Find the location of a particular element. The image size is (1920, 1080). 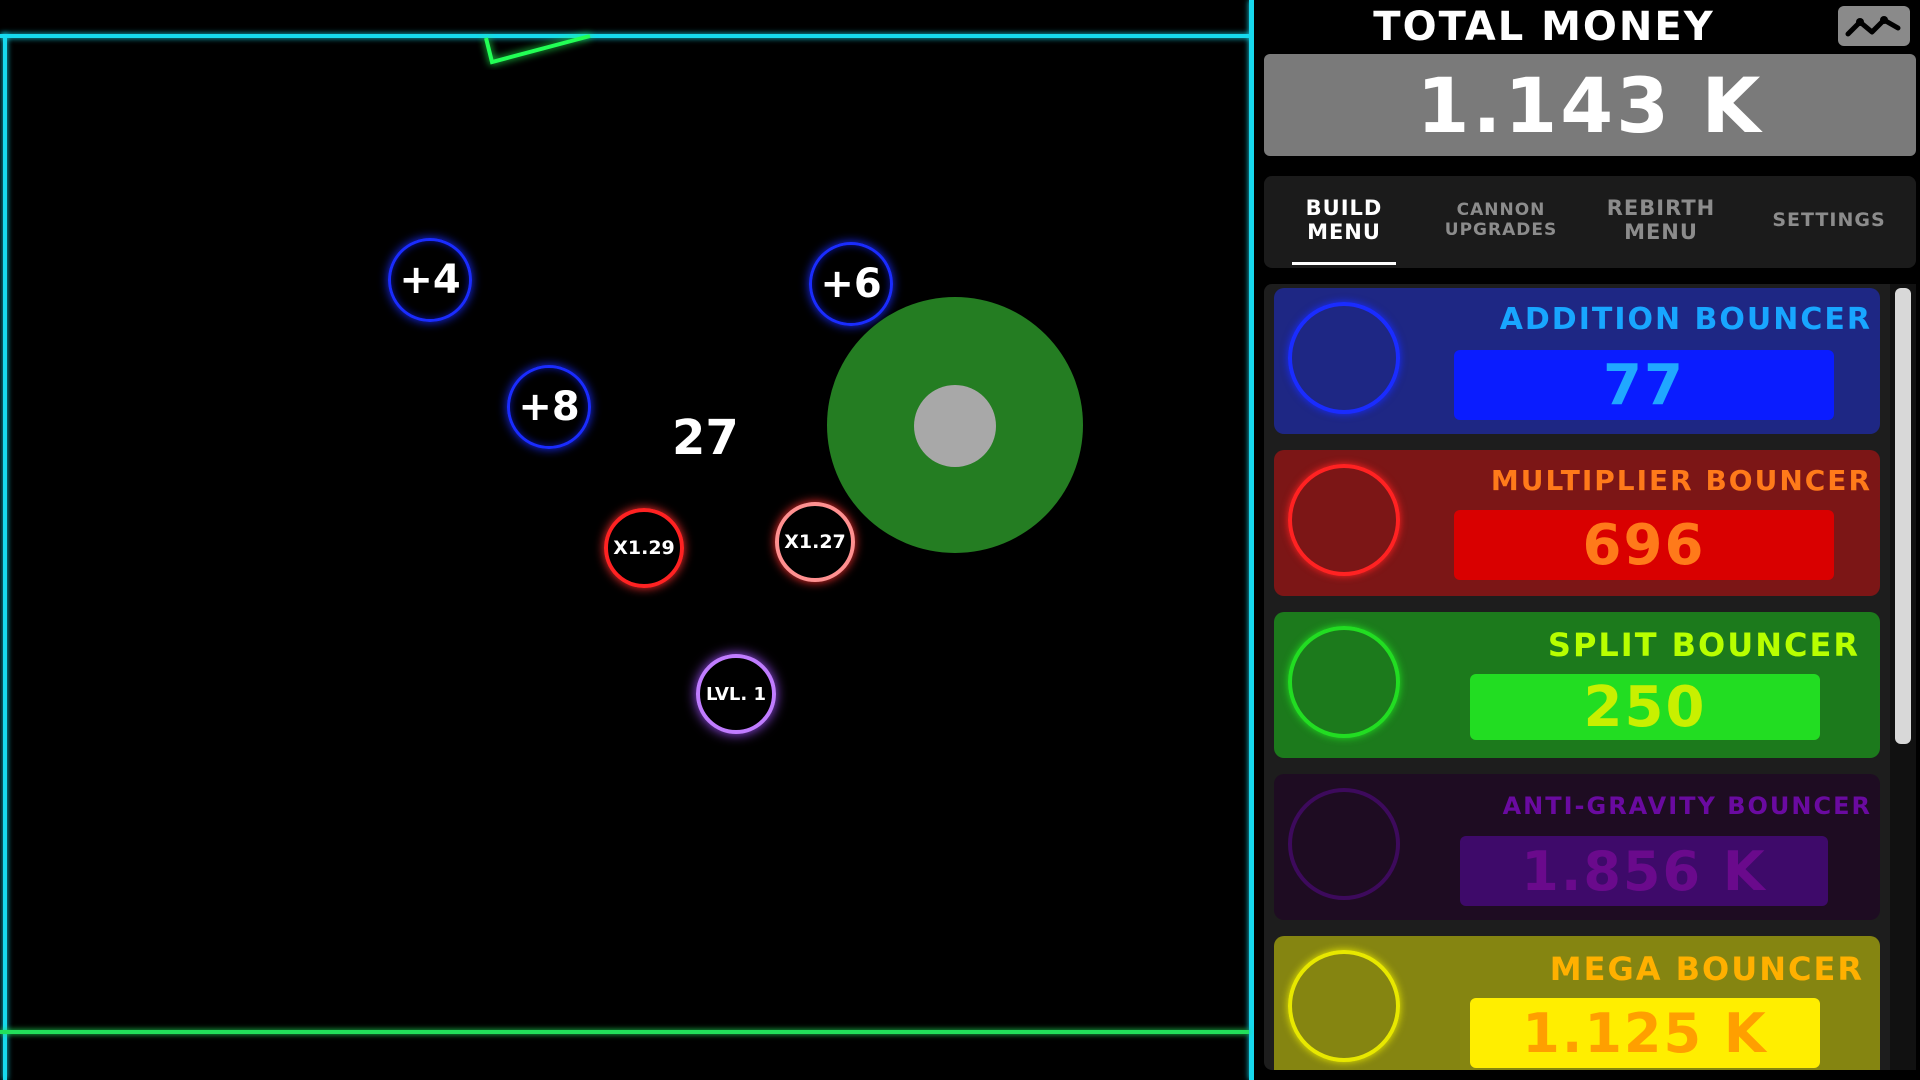

item-name: ADDITION BOUNCER is located at coordinates (1685, 319).